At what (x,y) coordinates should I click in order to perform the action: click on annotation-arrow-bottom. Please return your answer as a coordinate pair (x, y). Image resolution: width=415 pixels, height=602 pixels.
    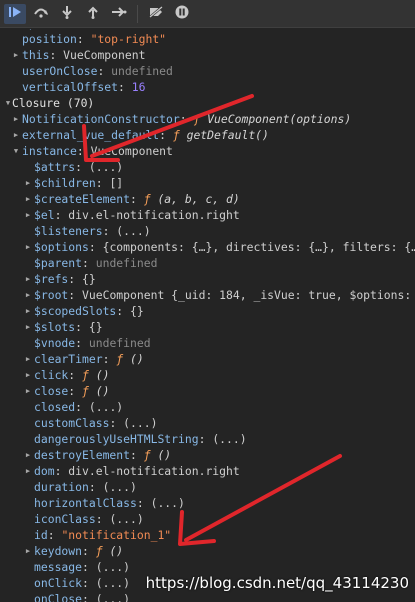
    Looking at the image, I should click on (263, 498).